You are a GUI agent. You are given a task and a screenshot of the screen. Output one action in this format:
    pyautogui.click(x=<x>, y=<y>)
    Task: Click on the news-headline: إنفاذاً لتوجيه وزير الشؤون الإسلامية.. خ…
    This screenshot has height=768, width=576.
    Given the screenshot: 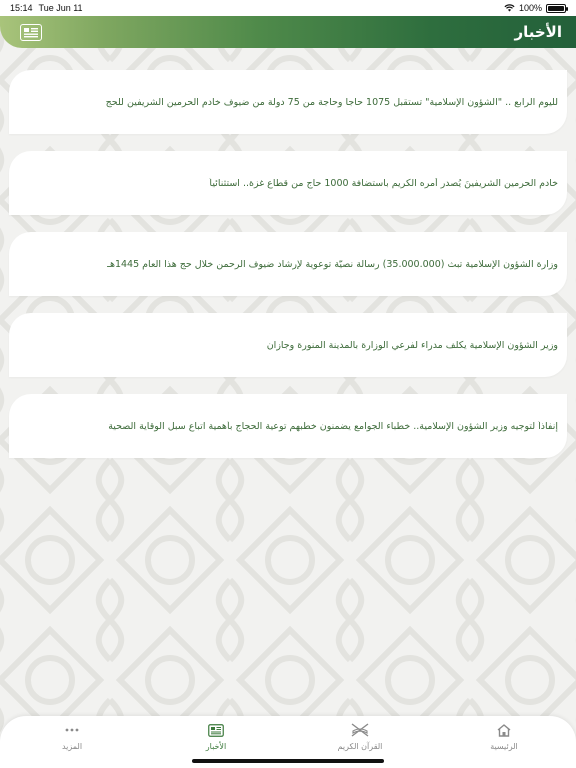 What is the action you would take?
    pyautogui.click(x=333, y=426)
    